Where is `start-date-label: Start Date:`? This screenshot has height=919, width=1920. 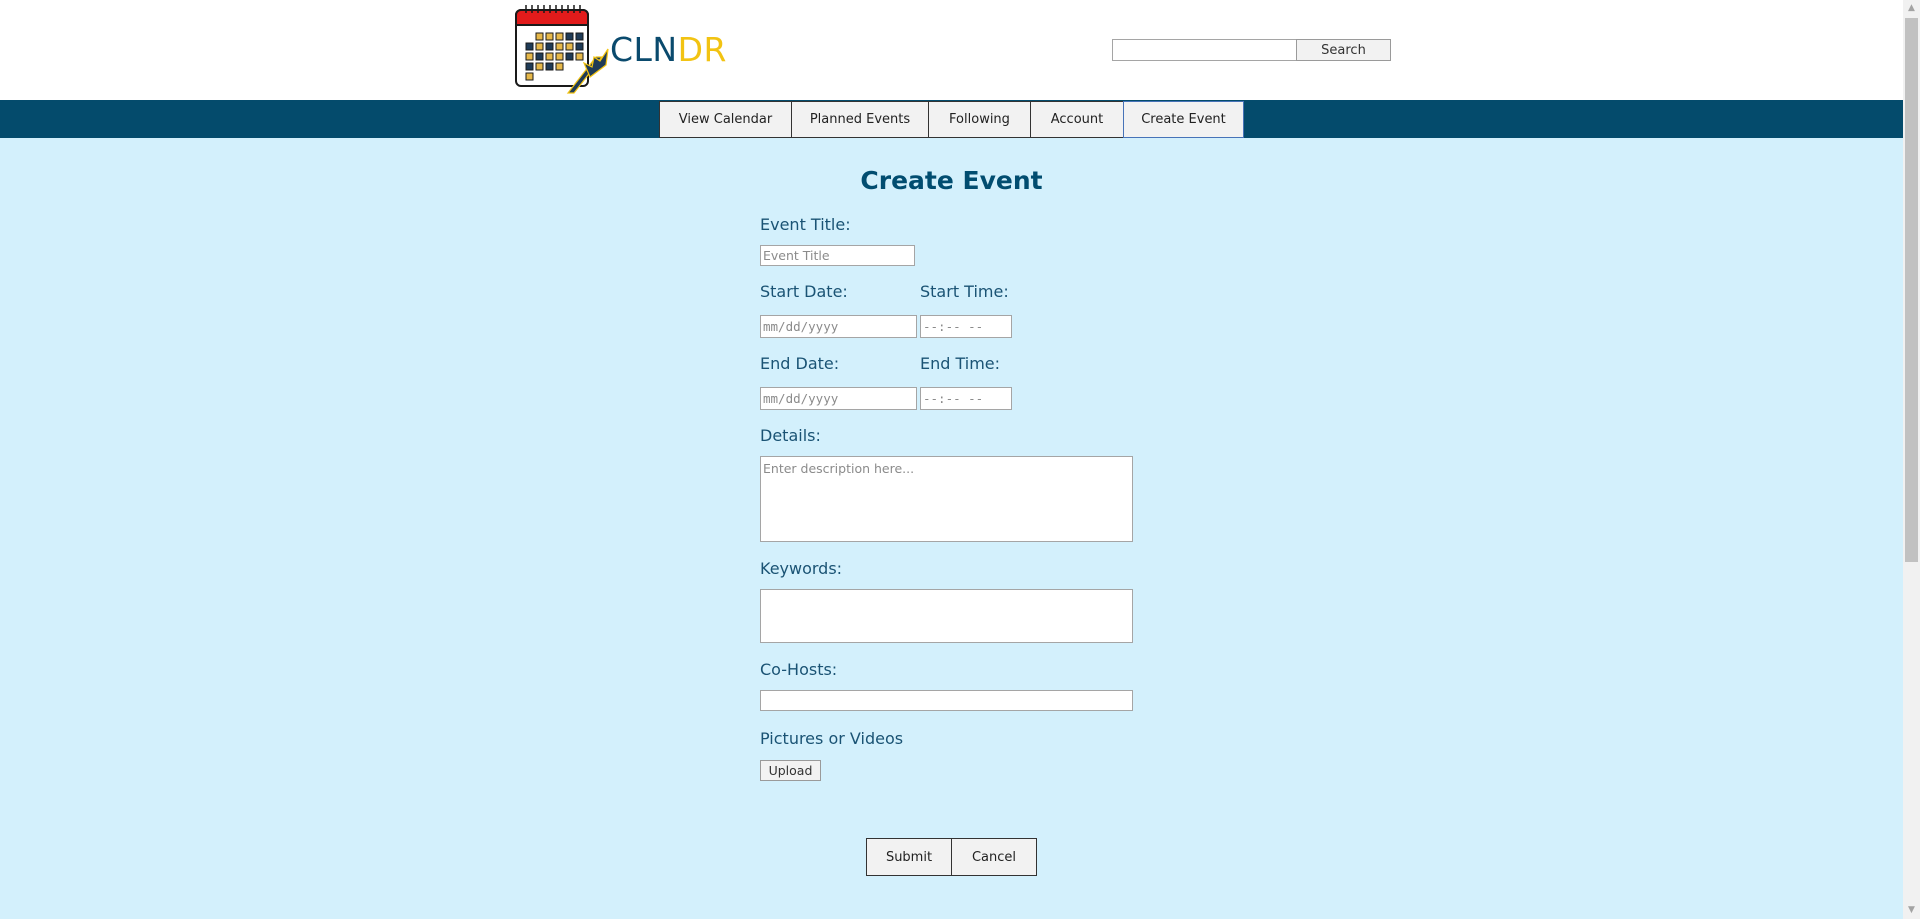
start-date-label: Start Date: is located at coordinates (804, 291).